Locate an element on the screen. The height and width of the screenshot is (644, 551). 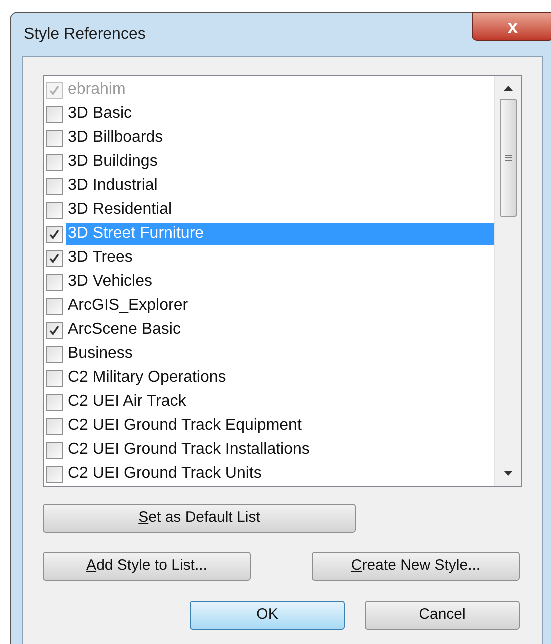
style-name: C2 UEI Ground Track Installations is located at coordinates (189, 450).